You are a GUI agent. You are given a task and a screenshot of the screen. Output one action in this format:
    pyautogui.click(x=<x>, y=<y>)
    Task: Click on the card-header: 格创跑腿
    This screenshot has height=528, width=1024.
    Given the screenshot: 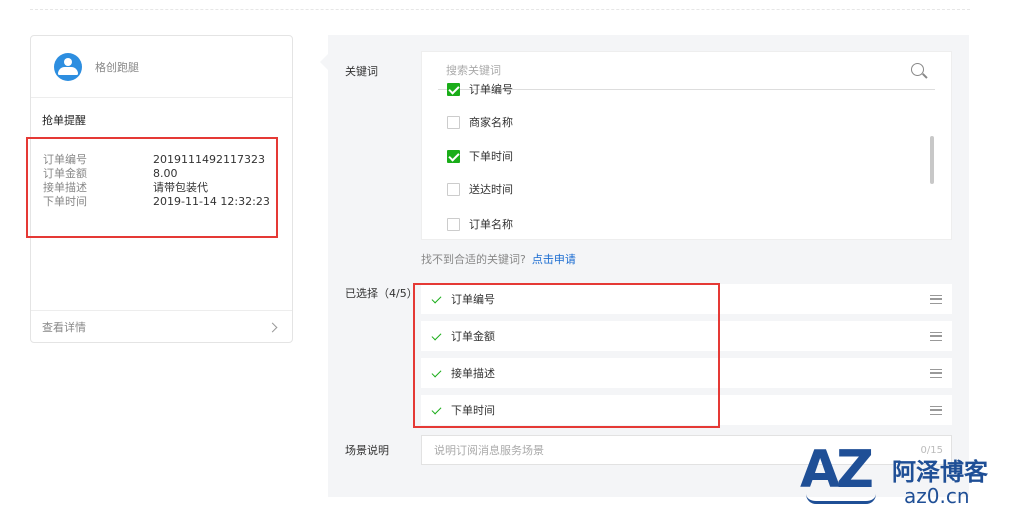 What is the action you would take?
    pyautogui.click(x=161, y=67)
    